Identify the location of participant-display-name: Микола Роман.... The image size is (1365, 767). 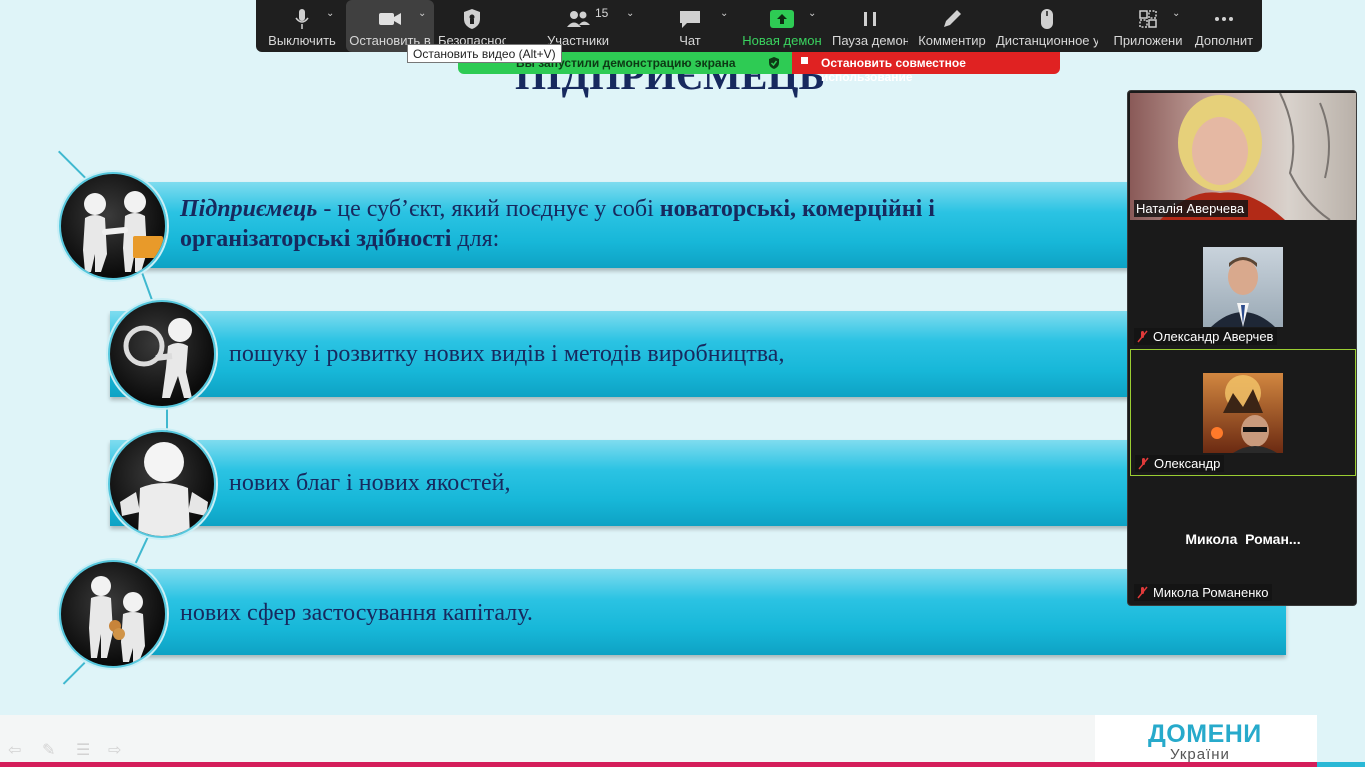
(1243, 539).